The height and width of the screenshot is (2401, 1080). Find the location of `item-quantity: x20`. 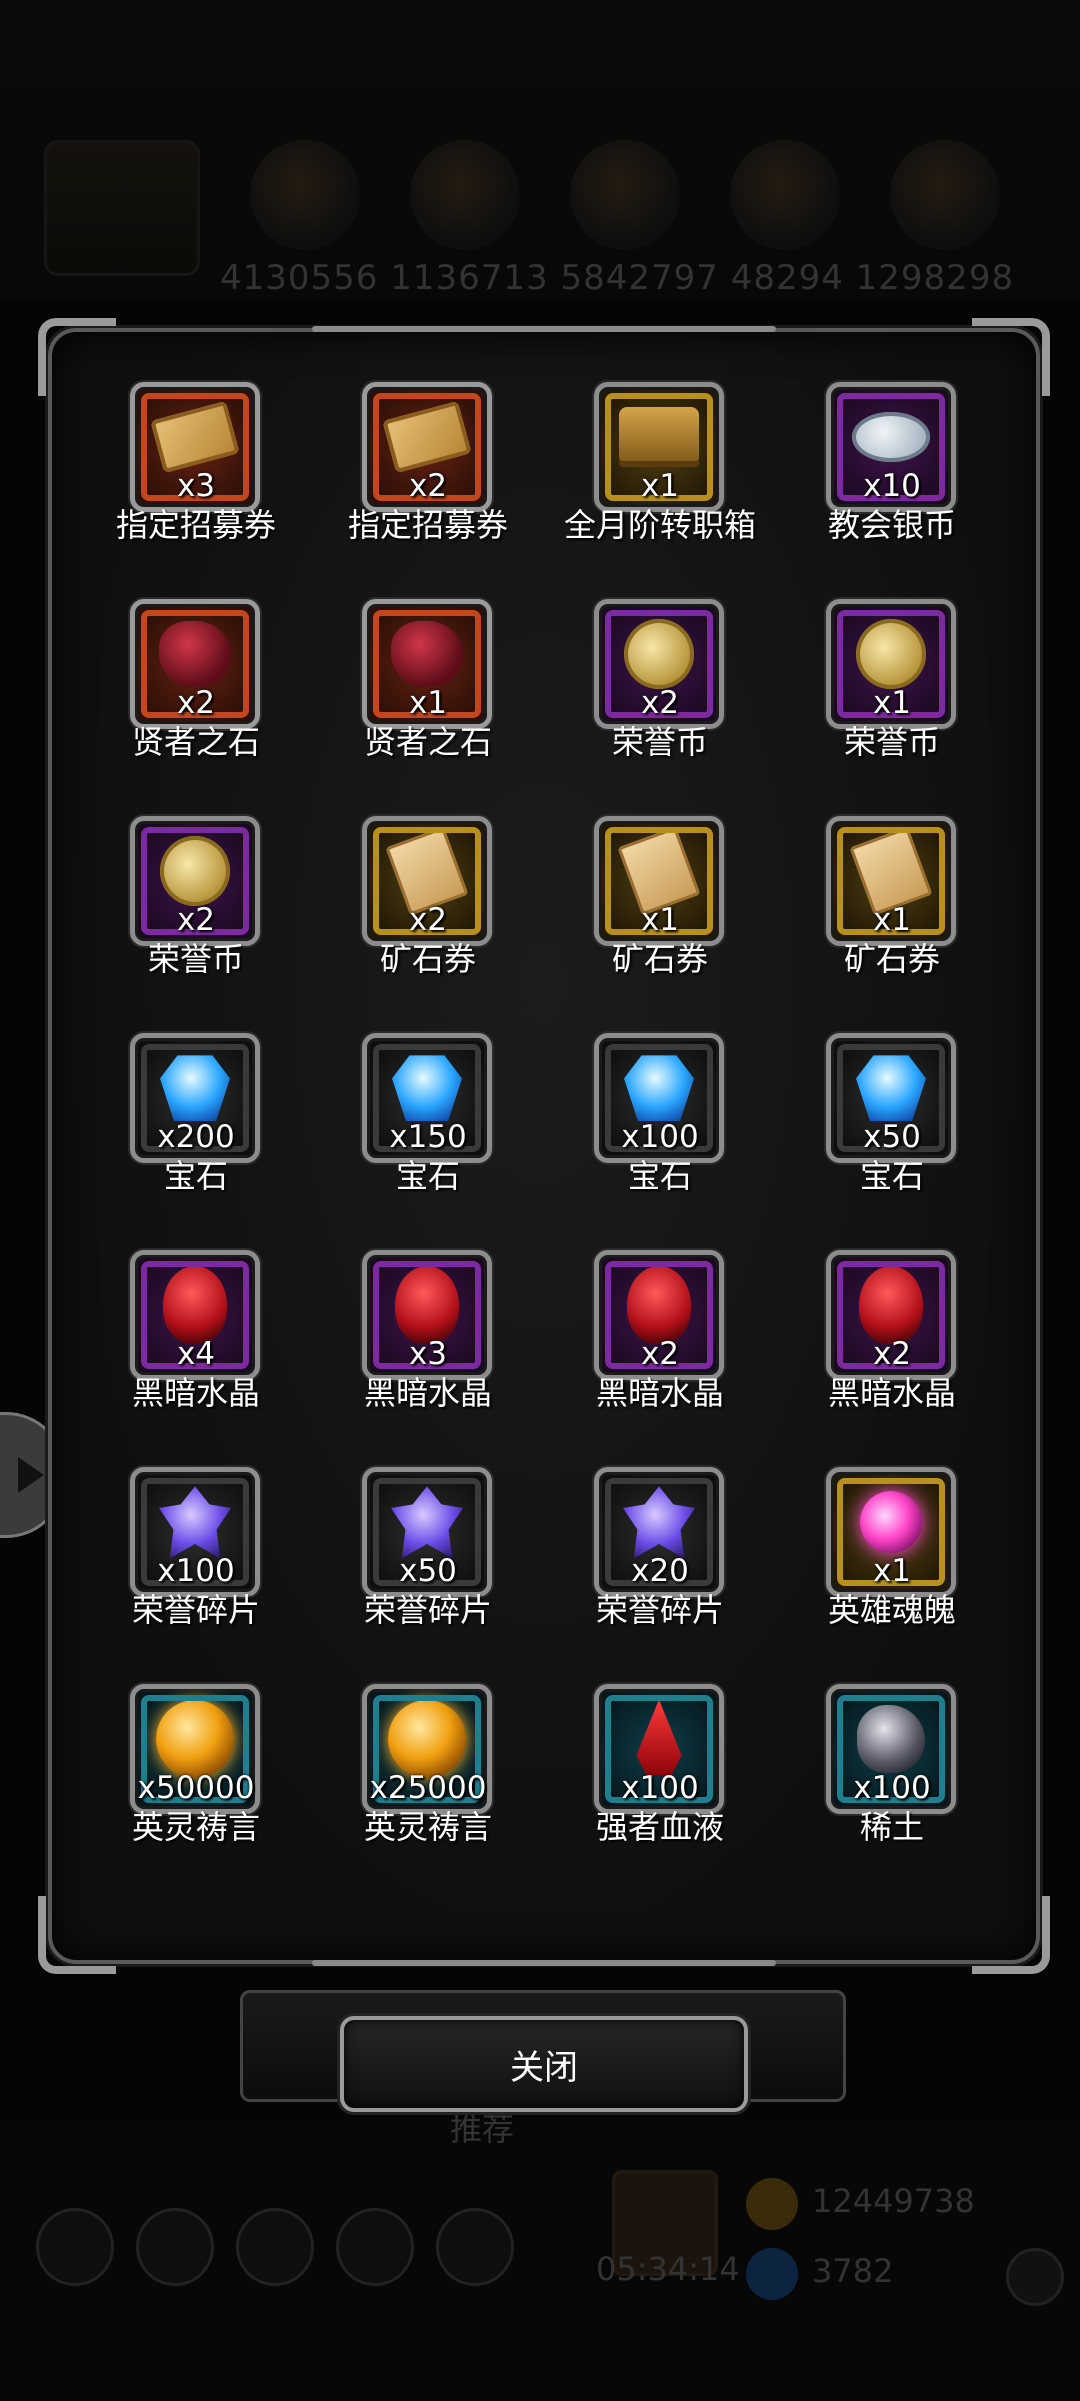

item-quantity: x20 is located at coordinates (660, 1571).